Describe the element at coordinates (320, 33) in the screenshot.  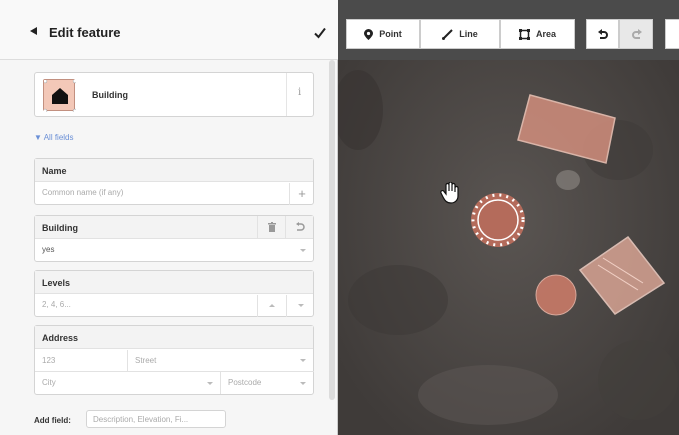
I see `checkmark-icon` at that location.